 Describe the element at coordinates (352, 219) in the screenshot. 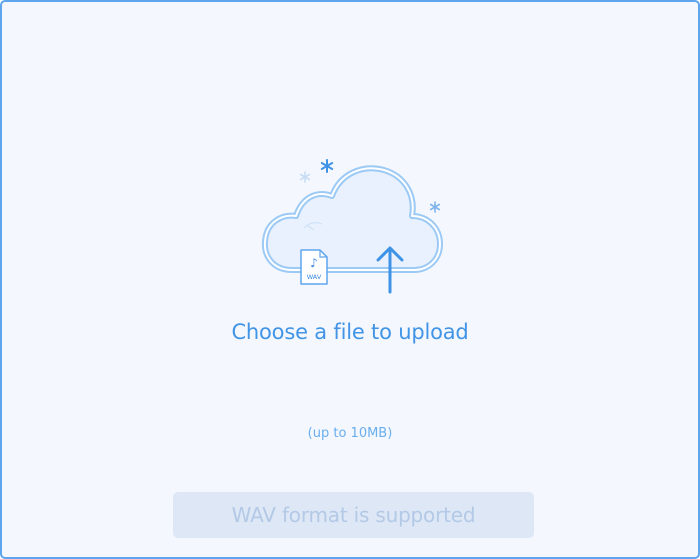

I see `cloud-upload-icon` at that location.